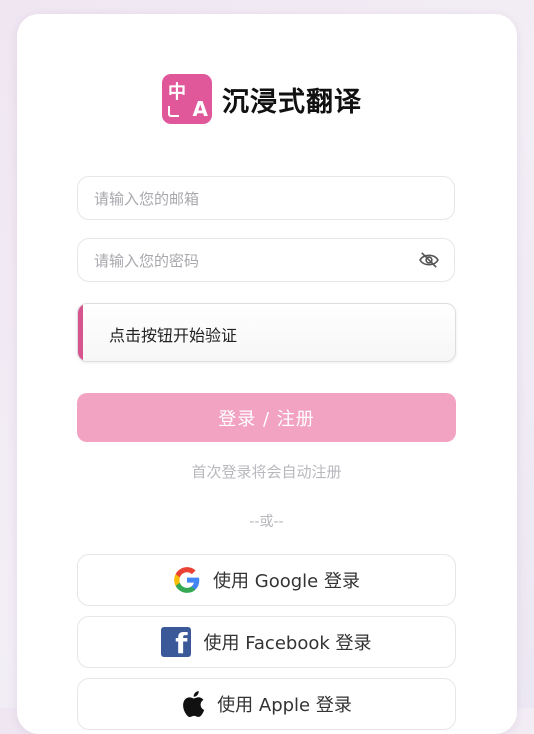 The image size is (534, 734). I want to click on logo-zh: 中, so click(177, 92).